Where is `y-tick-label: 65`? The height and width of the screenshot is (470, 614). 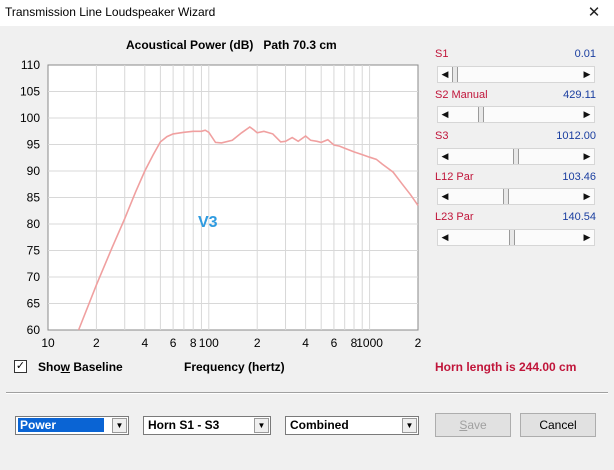 y-tick-label: 65 is located at coordinates (34, 304).